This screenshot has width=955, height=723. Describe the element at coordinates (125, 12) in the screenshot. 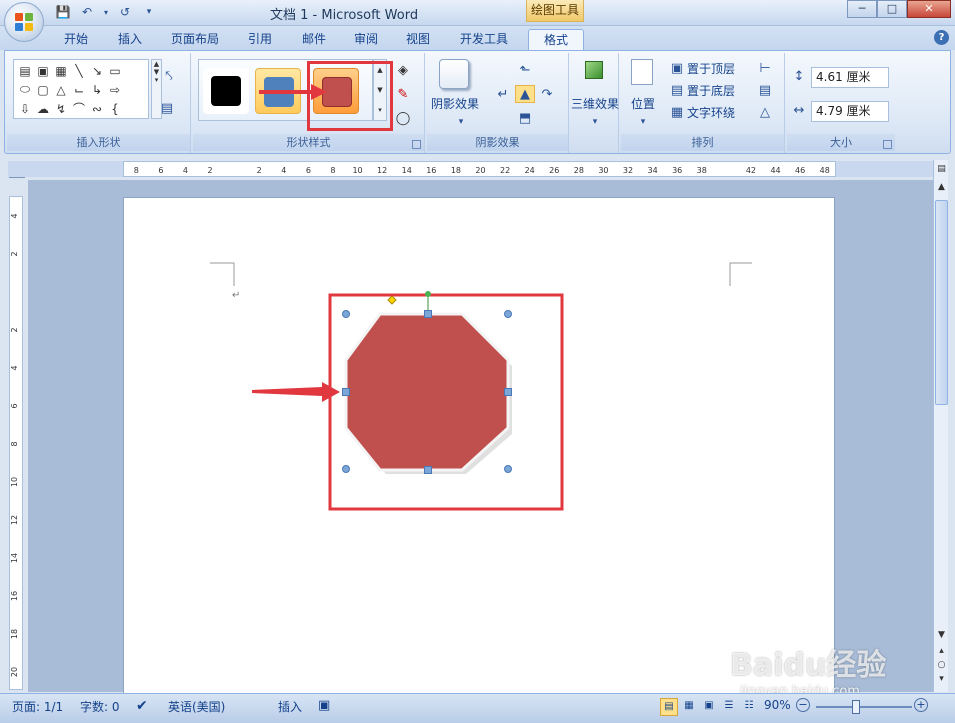

I see `redo-icon: ↺` at that location.